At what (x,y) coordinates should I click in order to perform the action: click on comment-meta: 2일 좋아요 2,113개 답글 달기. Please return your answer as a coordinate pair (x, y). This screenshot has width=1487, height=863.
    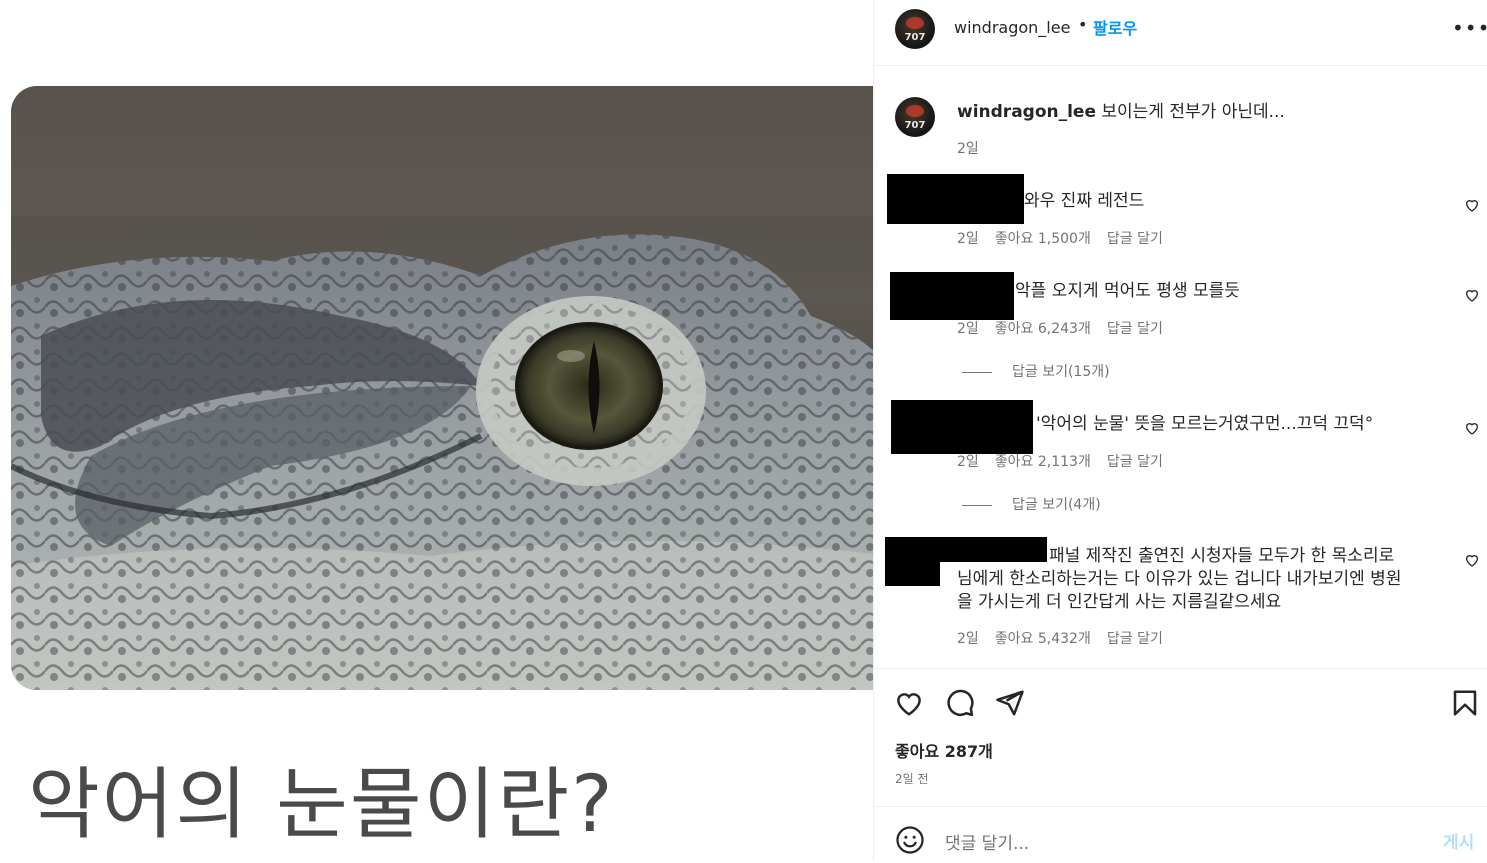
    Looking at the image, I should click on (1068, 461).